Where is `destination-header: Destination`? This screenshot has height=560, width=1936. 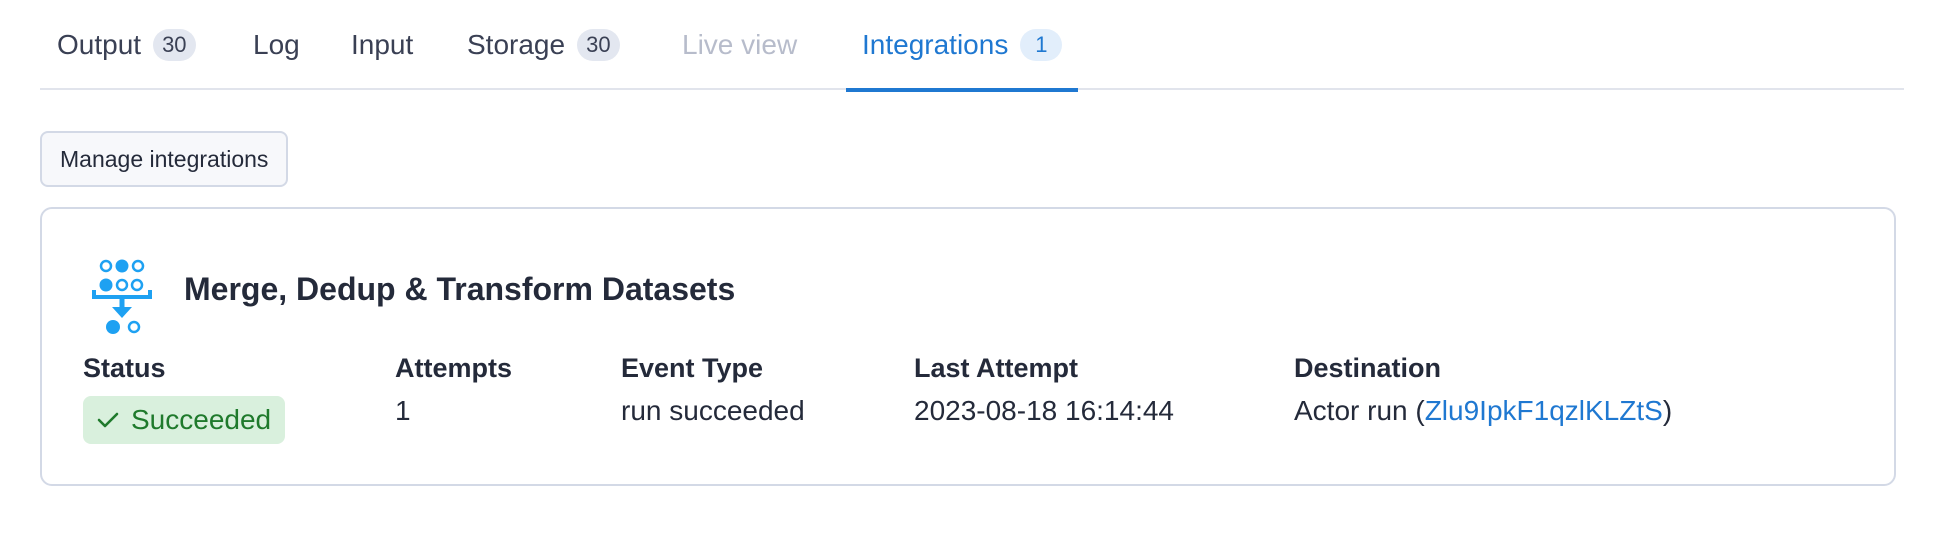 destination-header: Destination is located at coordinates (1368, 368).